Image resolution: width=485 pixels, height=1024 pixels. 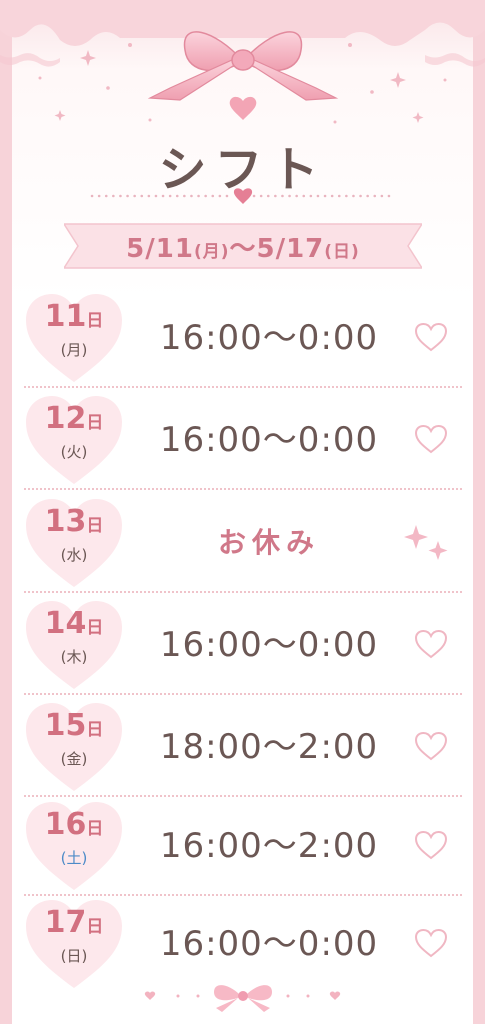 I want to click on shift-row: 12日 (火) 16:00〜0:00, so click(x=243, y=440).